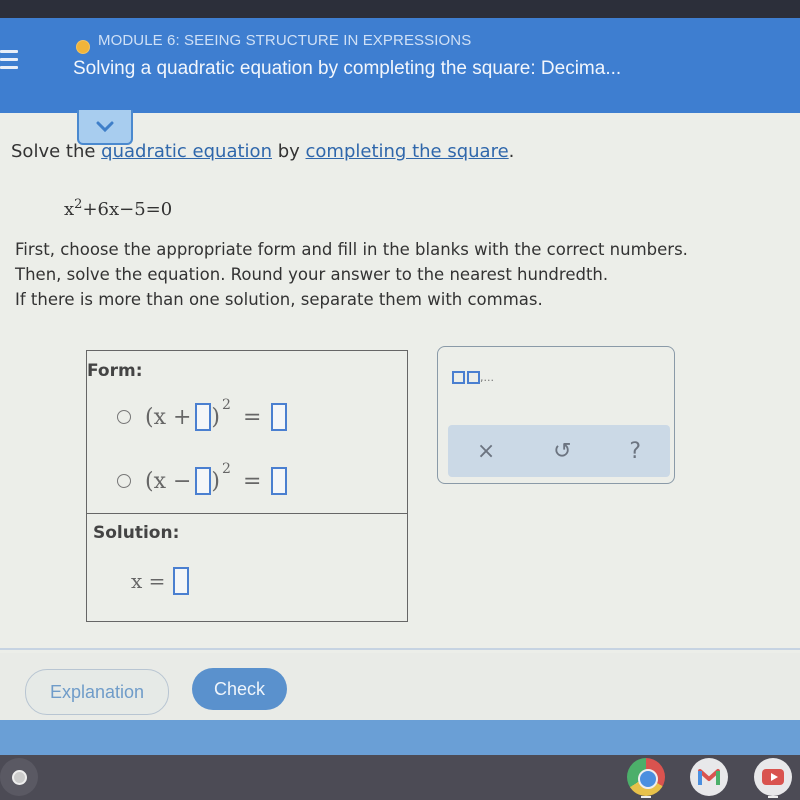 This screenshot has height=800, width=800. What do you see at coordinates (562, 451) in the screenshot?
I see `undo-icon: ↺` at bounding box center [562, 451].